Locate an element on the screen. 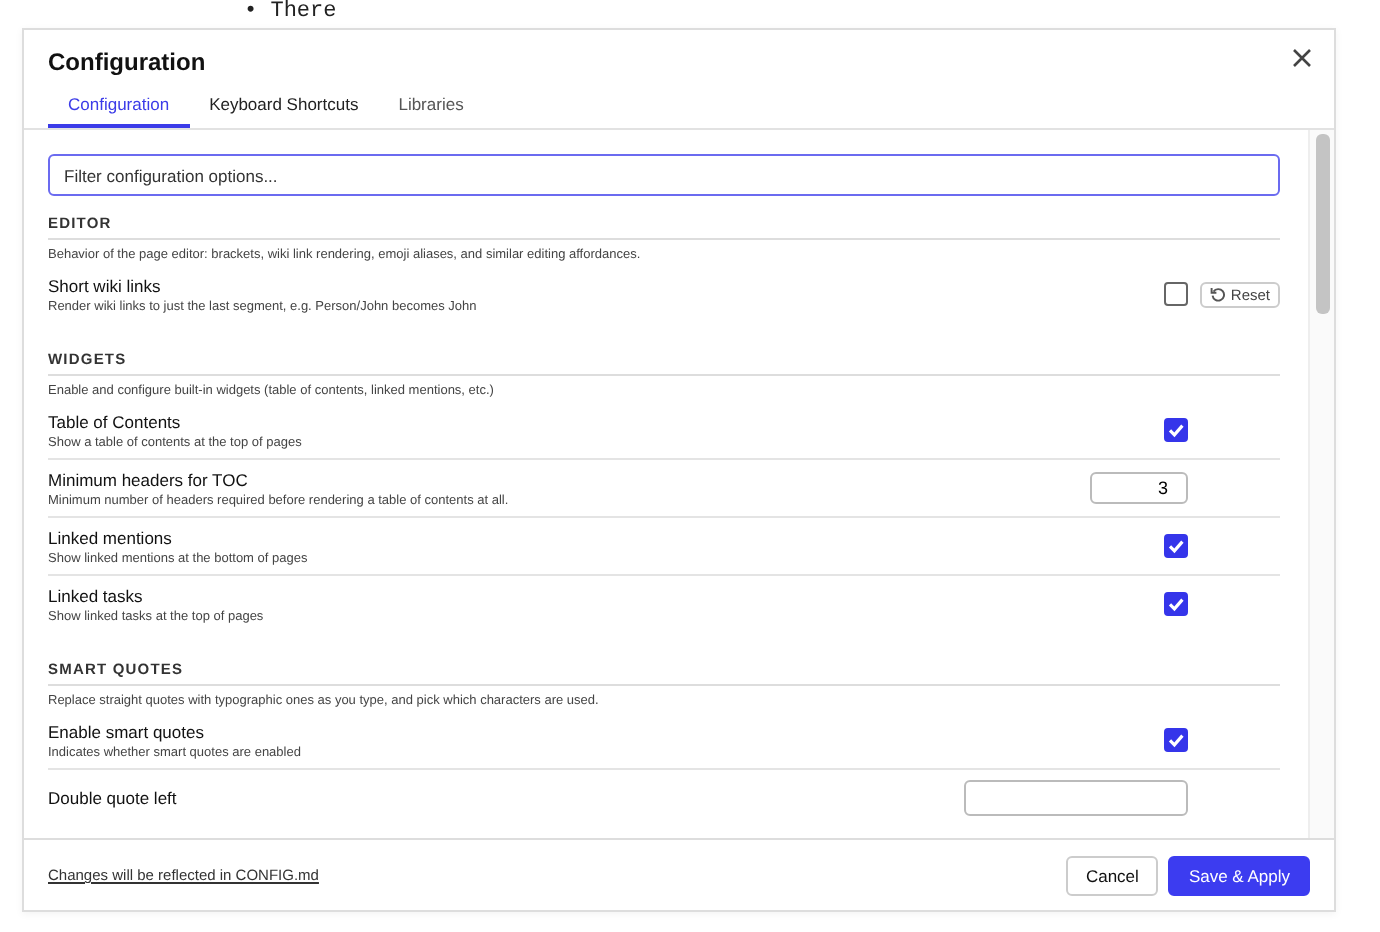 The image size is (1380, 932). tab: Configuration is located at coordinates (119, 108).